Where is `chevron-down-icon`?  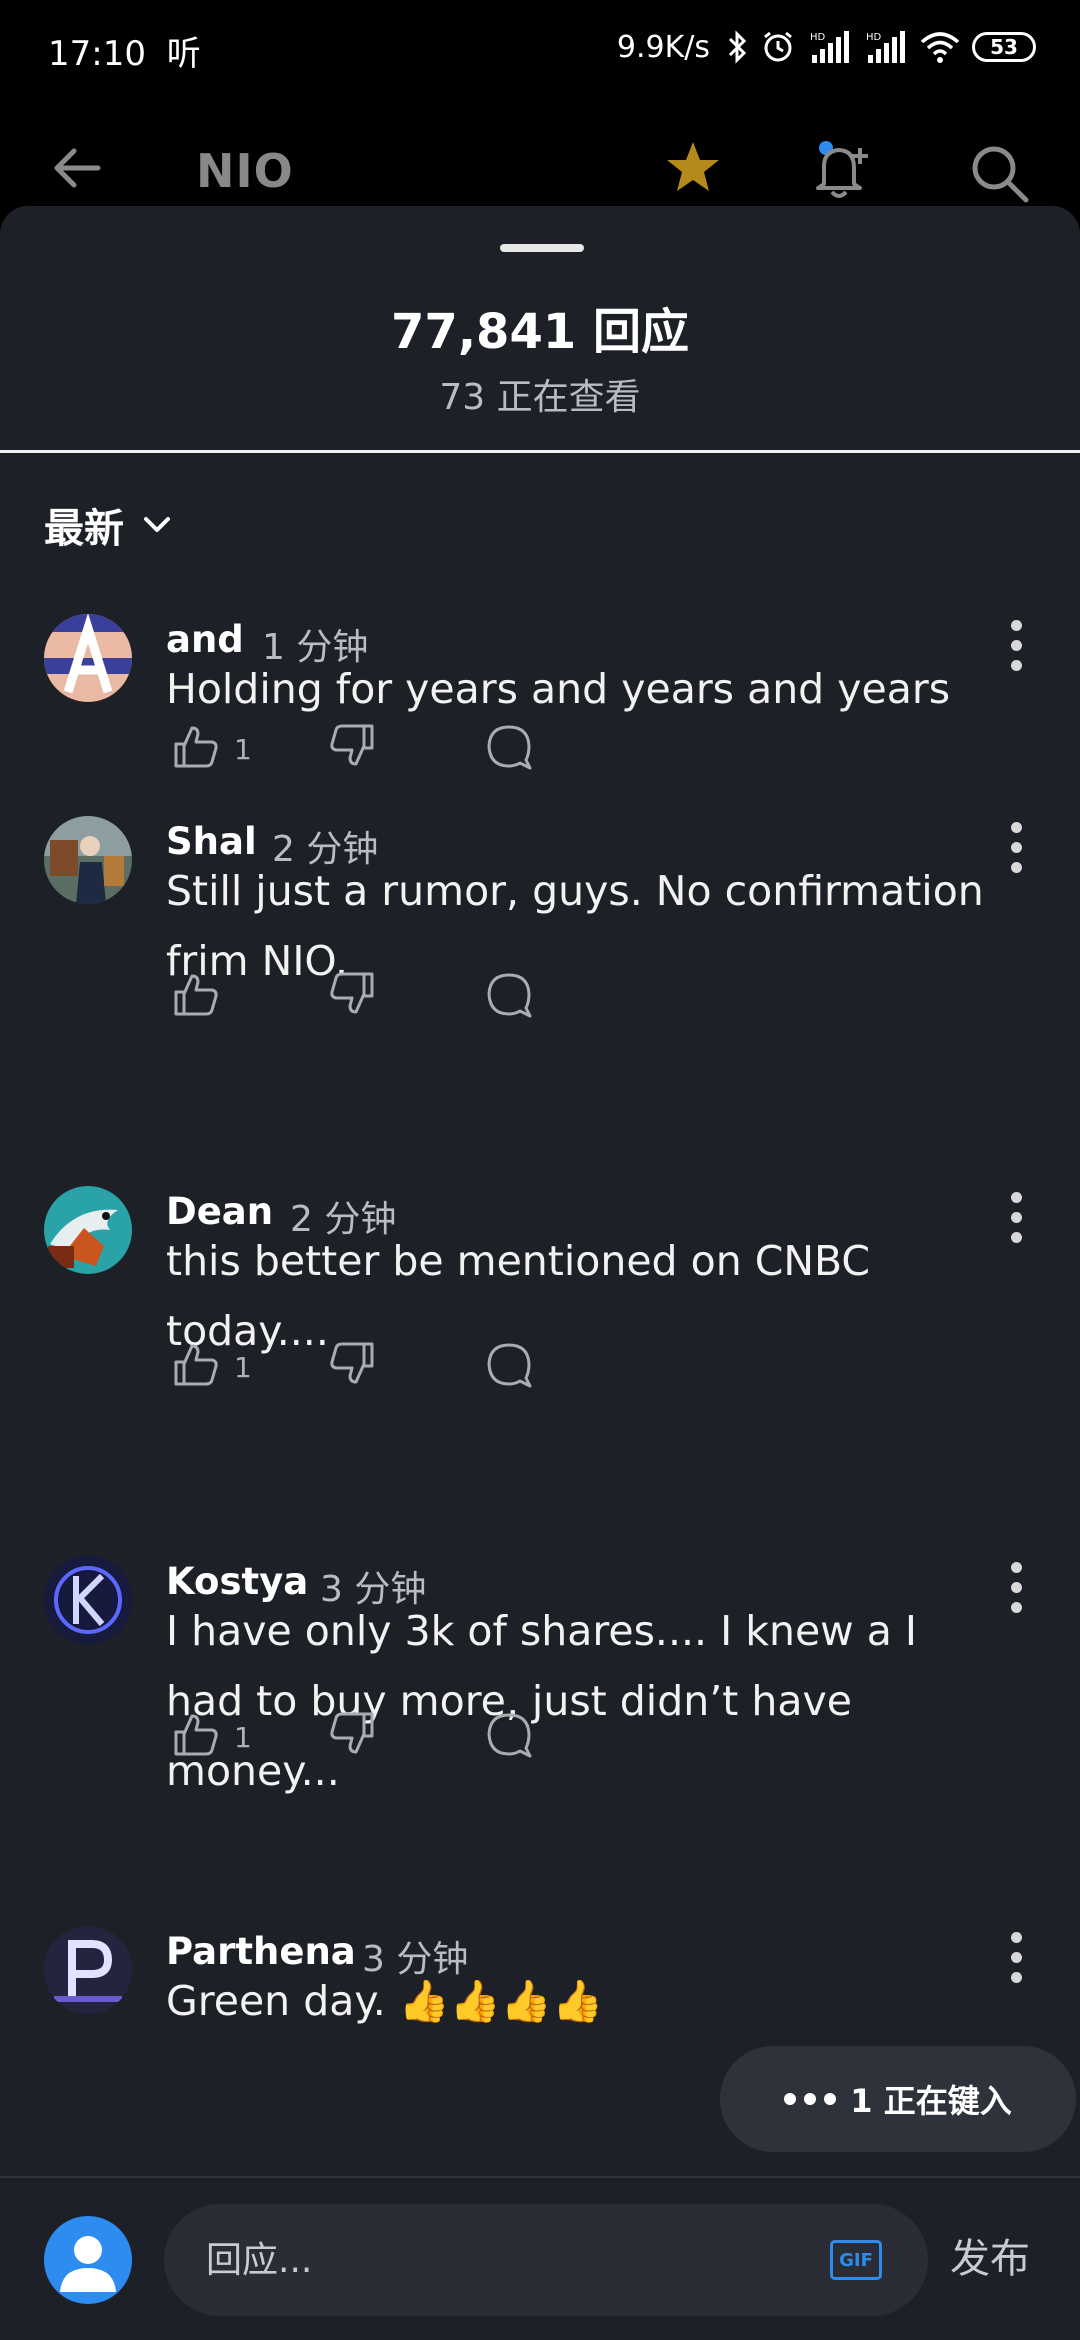
chevron-down-icon is located at coordinates (157, 524).